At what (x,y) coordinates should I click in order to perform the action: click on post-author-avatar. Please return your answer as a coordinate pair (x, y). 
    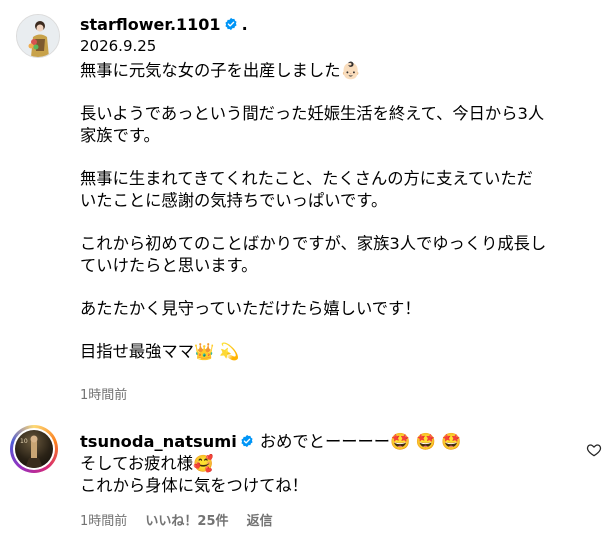
    Looking at the image, I should click on (38, 36).